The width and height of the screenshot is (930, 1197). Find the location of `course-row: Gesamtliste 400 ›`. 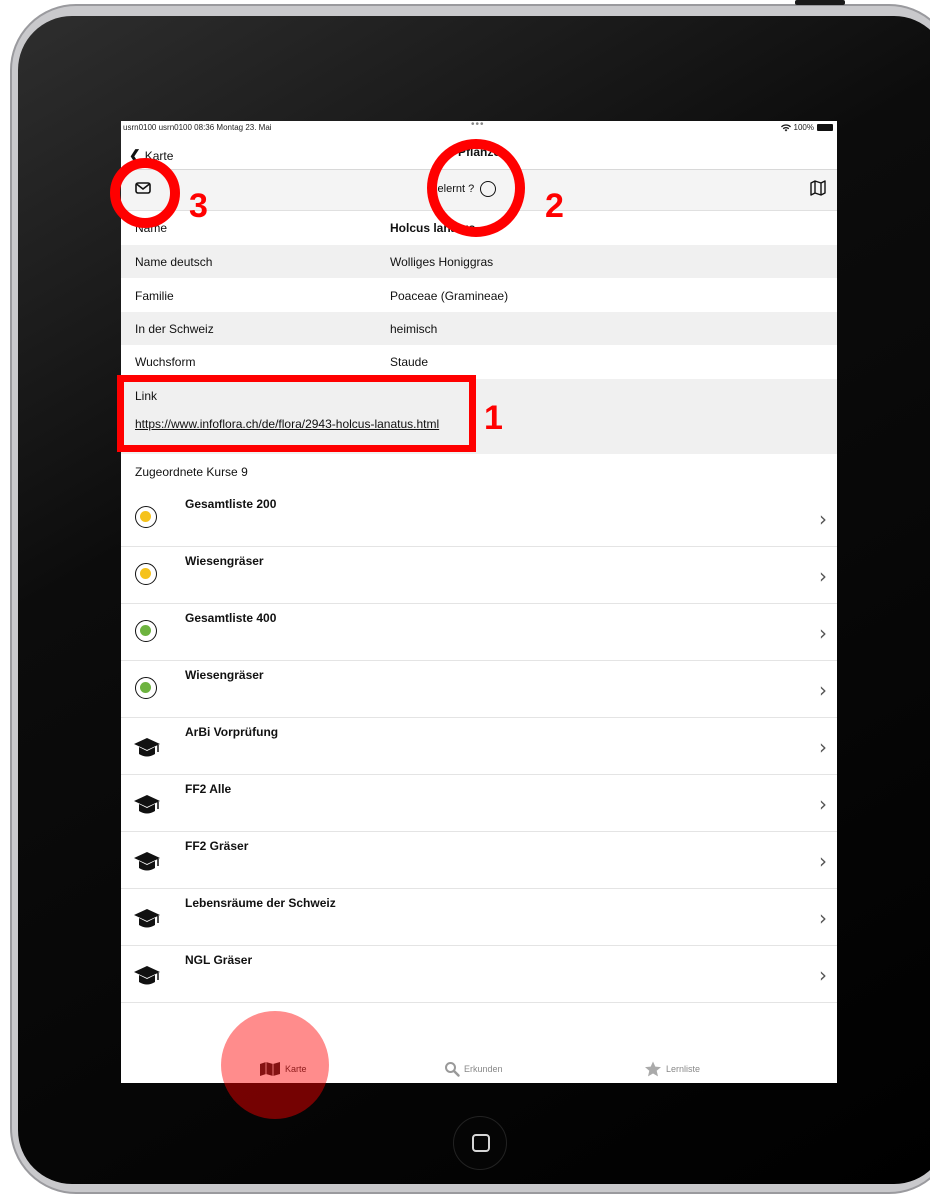

course-row: Gesamtliste 400 › is located at coordinates (479, 632).